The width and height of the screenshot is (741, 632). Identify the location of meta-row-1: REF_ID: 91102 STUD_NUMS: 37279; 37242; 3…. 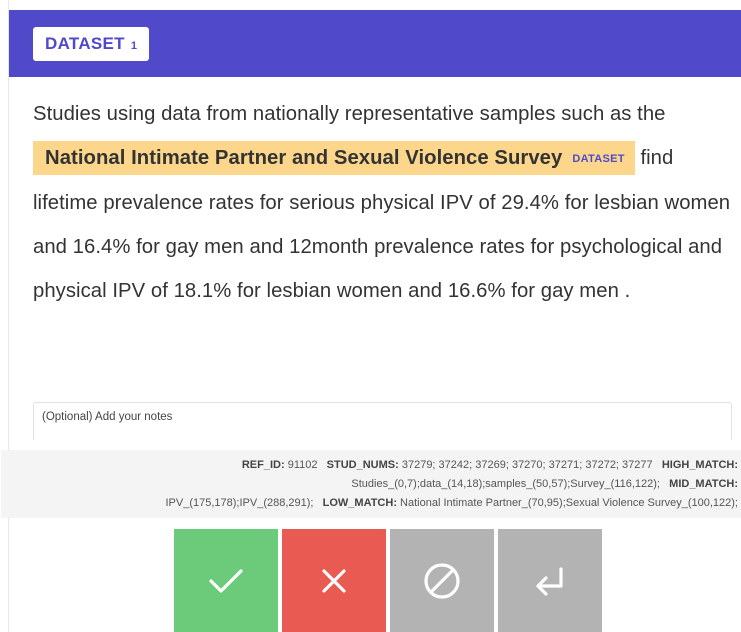
(369, 465).